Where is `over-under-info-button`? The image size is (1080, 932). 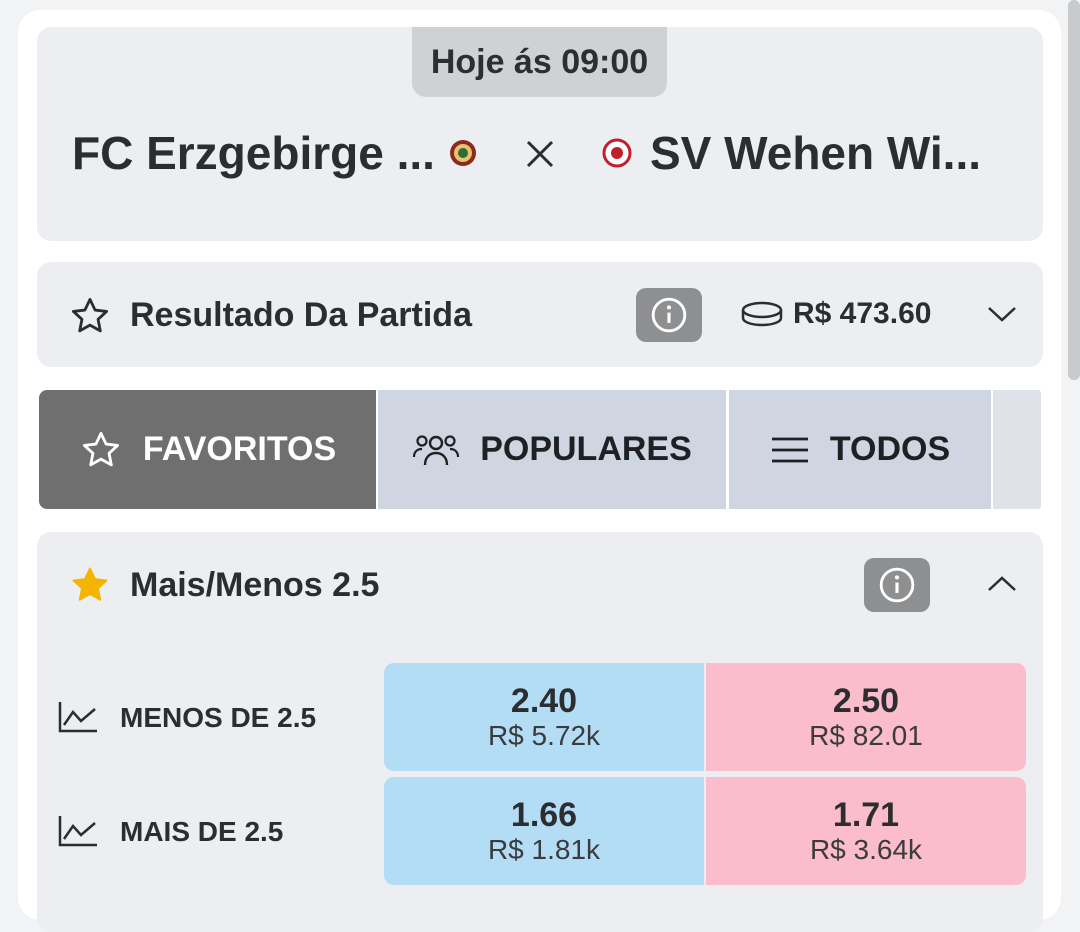
over-under-info-button is located at coordinates (897, 585).